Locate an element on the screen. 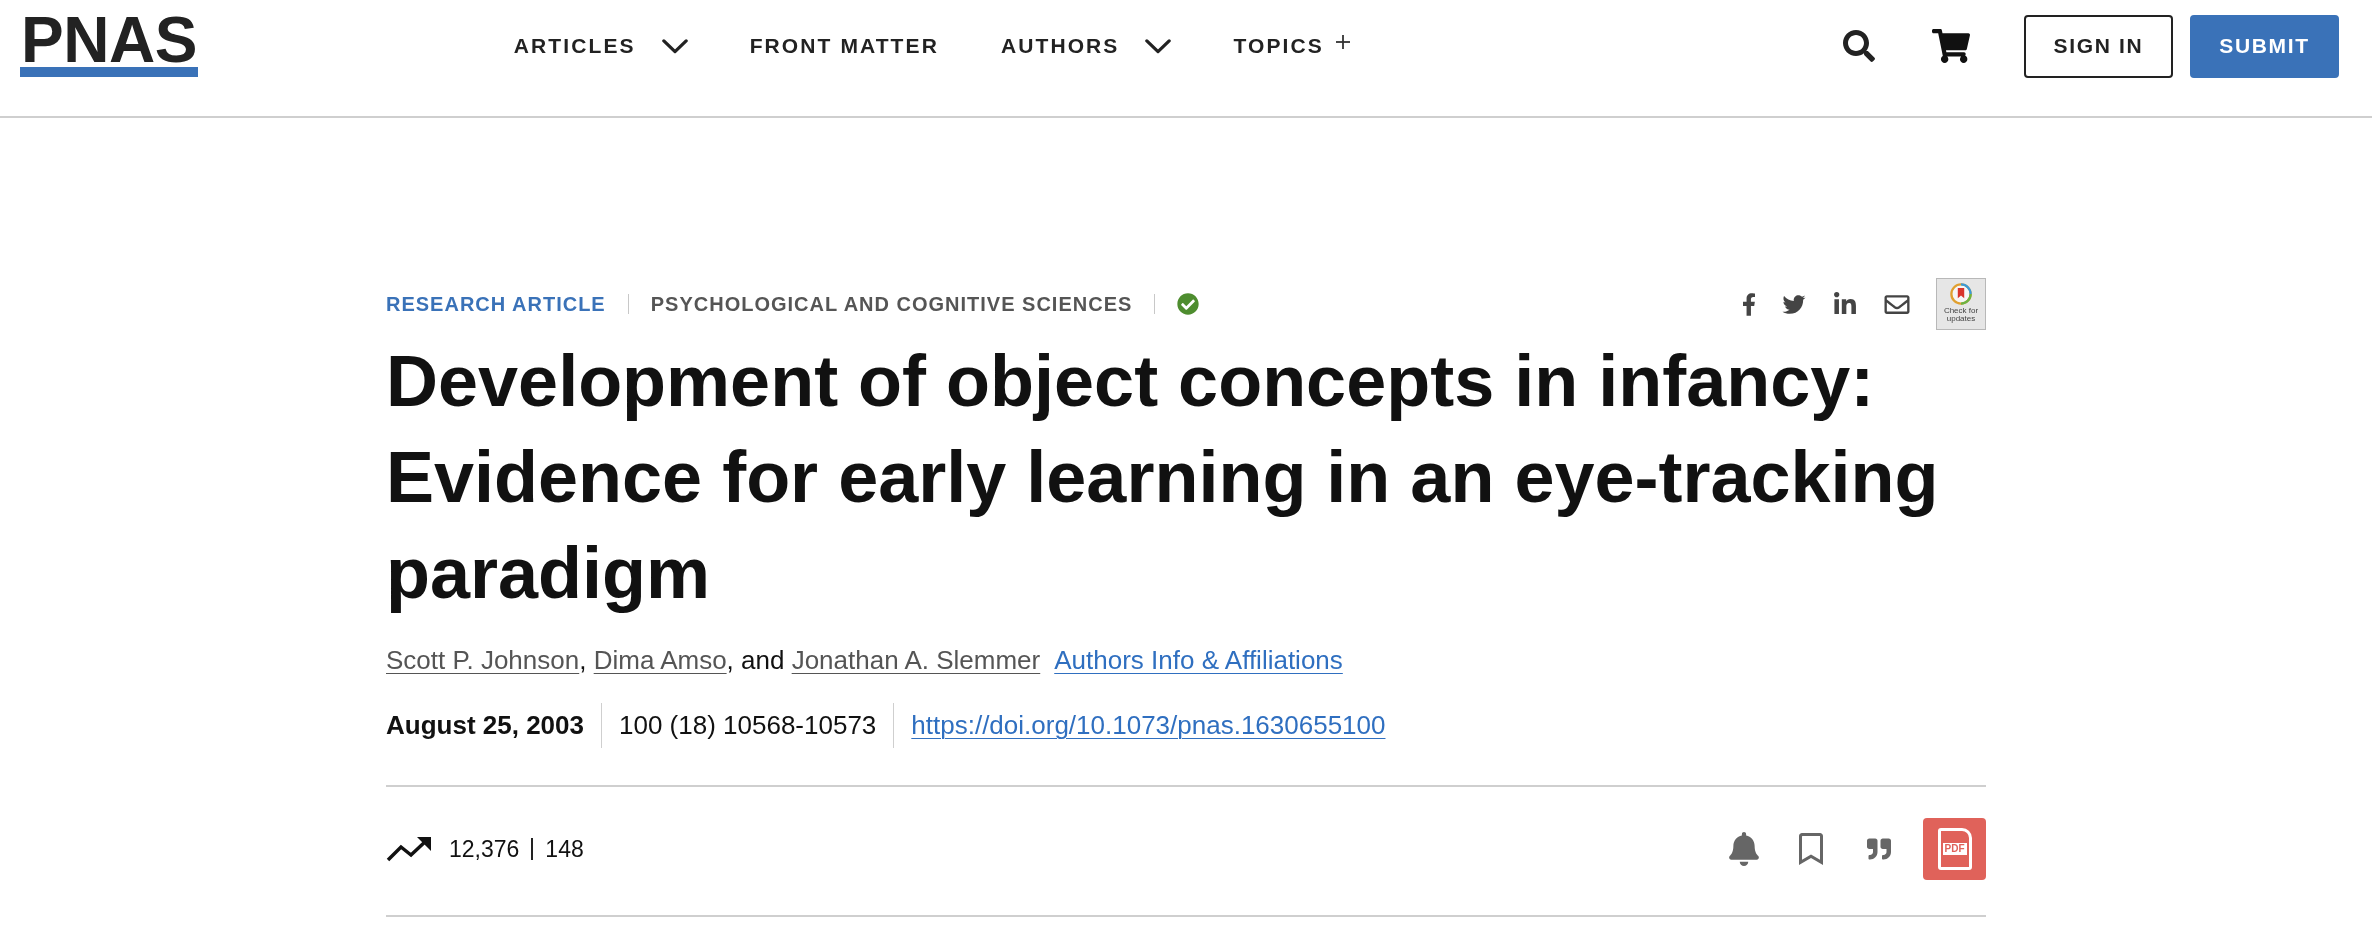  author-link: Scott P. Johnson is located at coordinates (483, 659).